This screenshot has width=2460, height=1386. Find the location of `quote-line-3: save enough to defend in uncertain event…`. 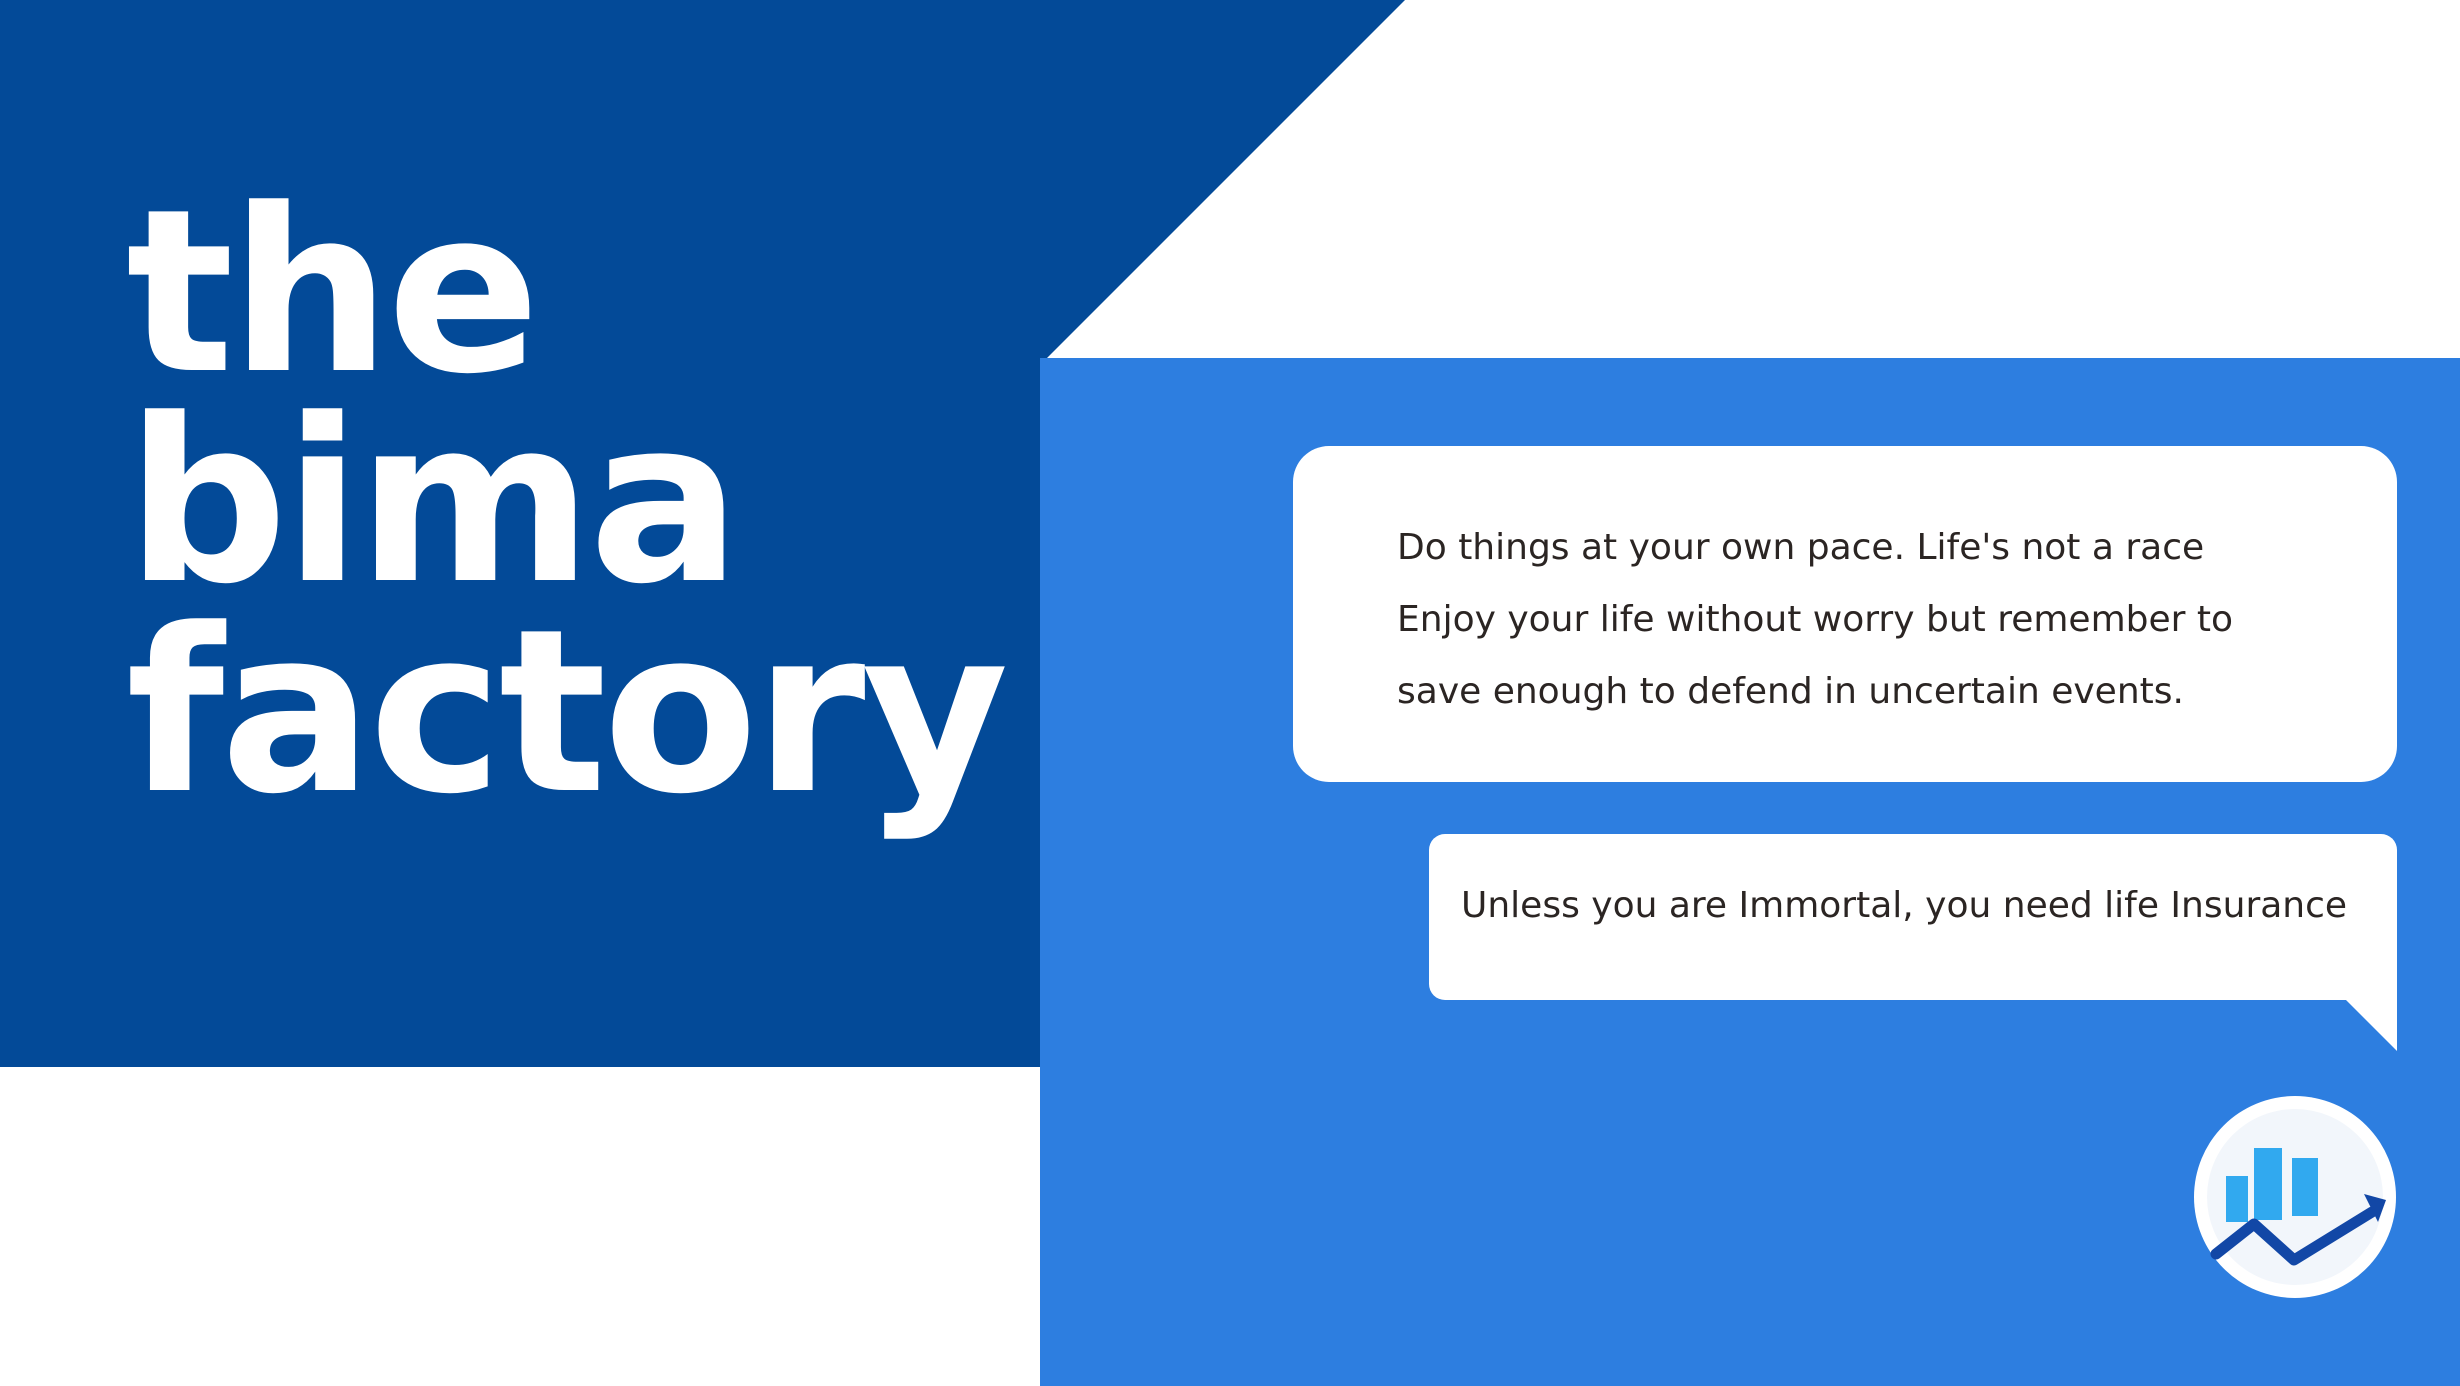

quote-line-3: save enough to defend in uncertain event… is located at coordinates (1790, 691).